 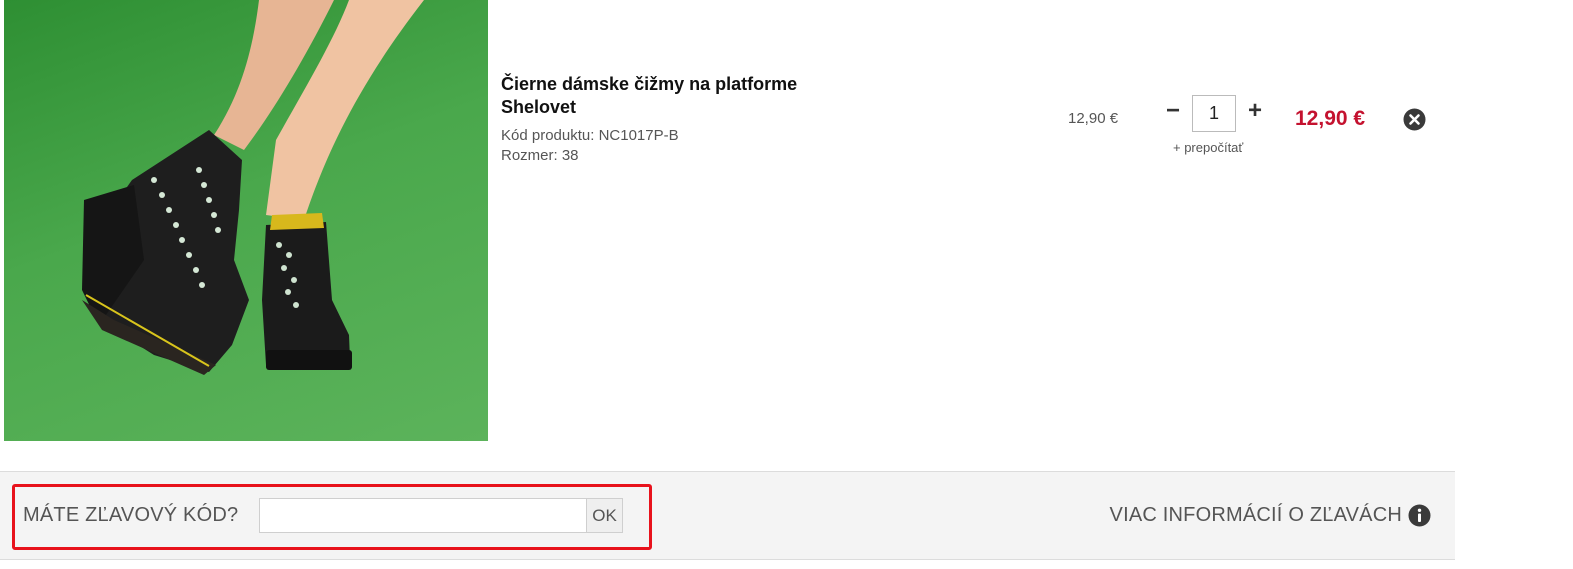 What do you see at coordinates (604, 515) in the screenshot?
I see `discount-ok-button: OK` at bounding box center [604, 515].